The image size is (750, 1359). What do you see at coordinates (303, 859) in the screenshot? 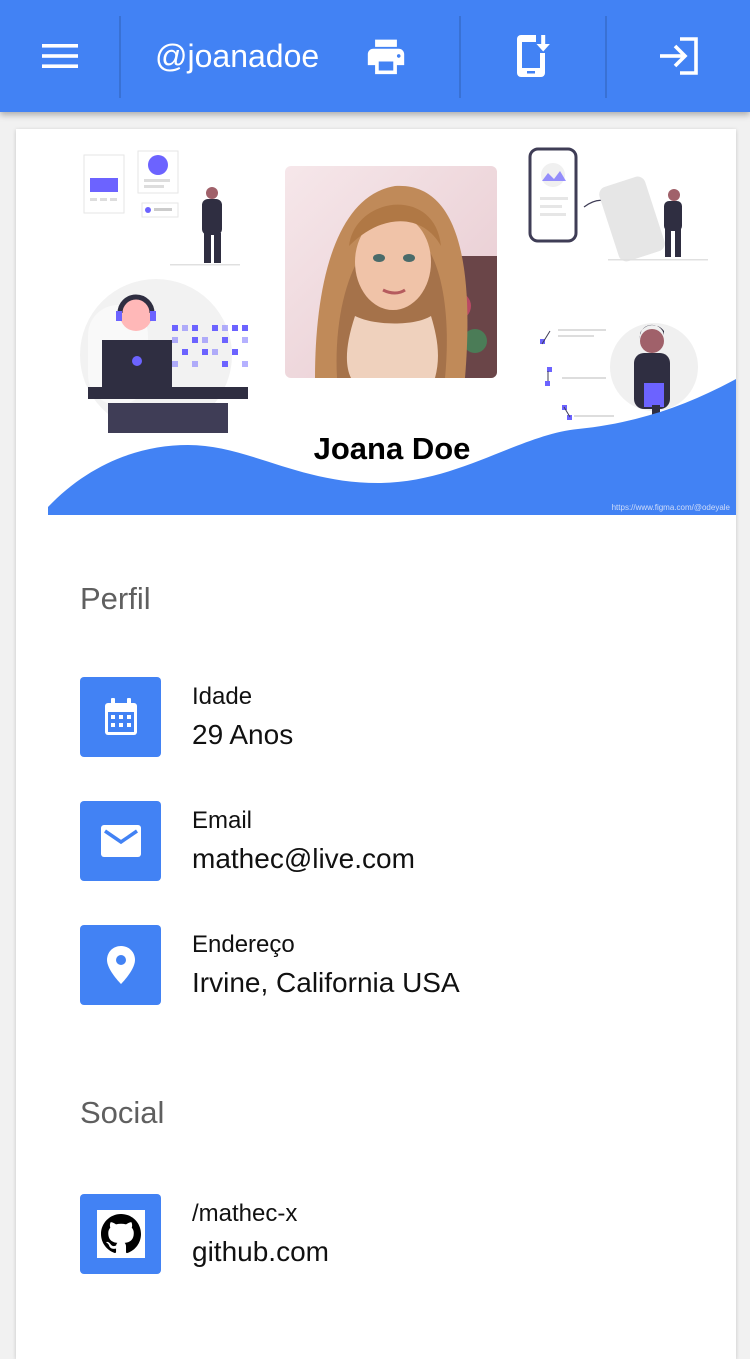
I see `item-value: mathec@live.com` at bounding box center [303, 859].